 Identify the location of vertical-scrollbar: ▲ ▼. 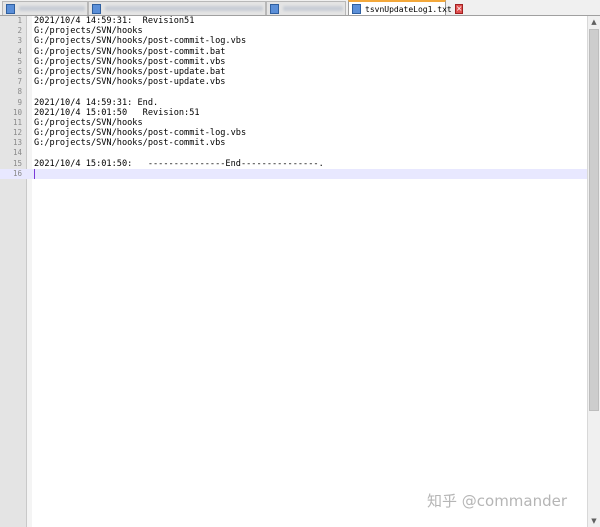
(593, 271).